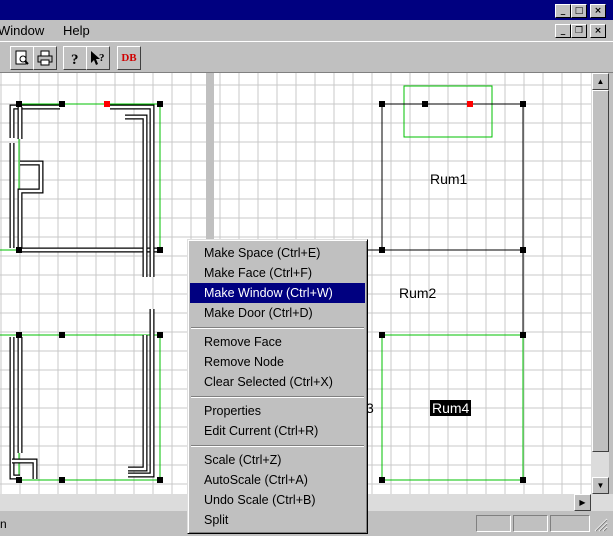  What do you see at coordinates (306, 57) in the screenshot?
I see `toolbar: ? ? DB` at bounding box center [306, 57].